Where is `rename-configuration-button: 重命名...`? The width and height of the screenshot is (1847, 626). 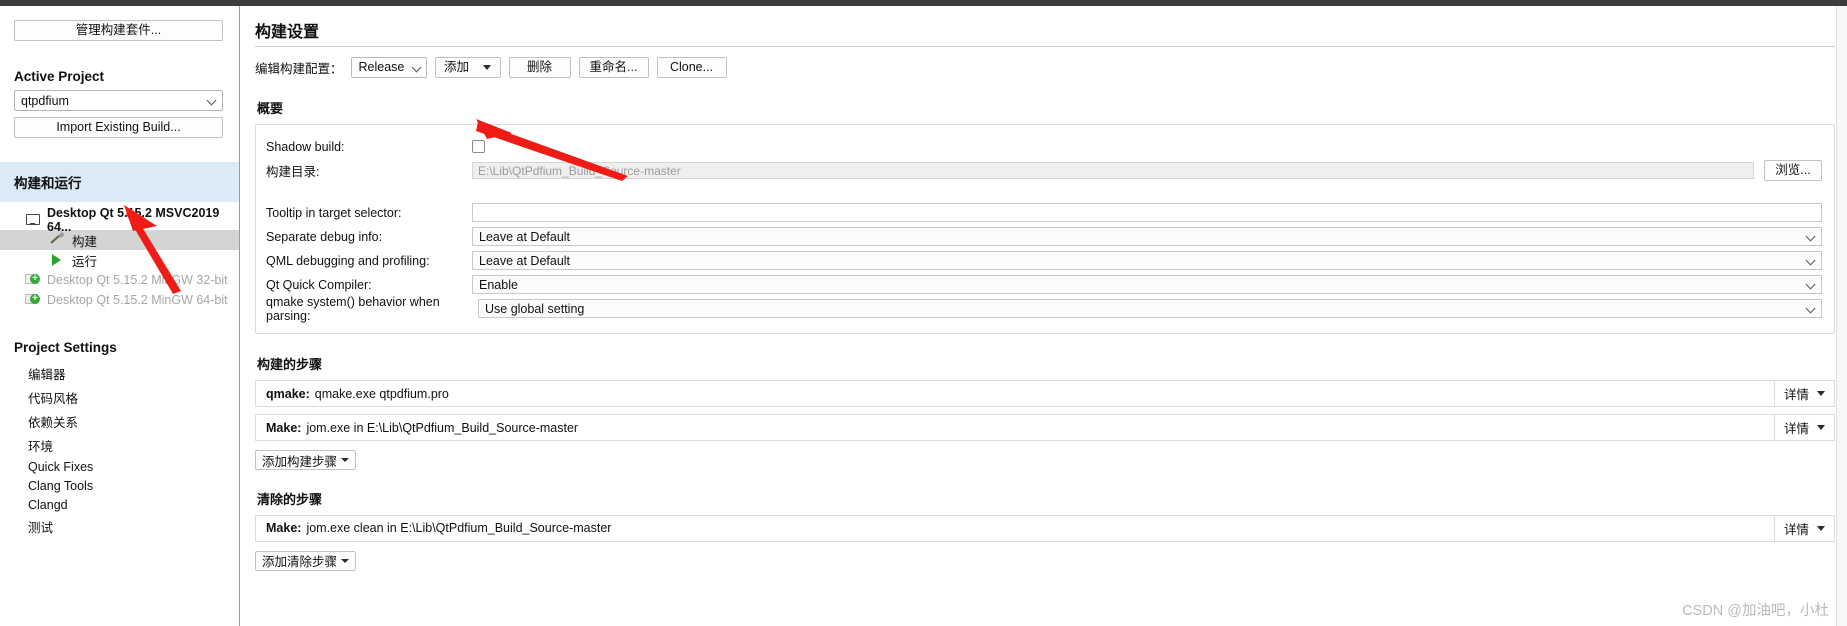
rename-configuration-button: 重命名... is located at coordinates (613, 67).